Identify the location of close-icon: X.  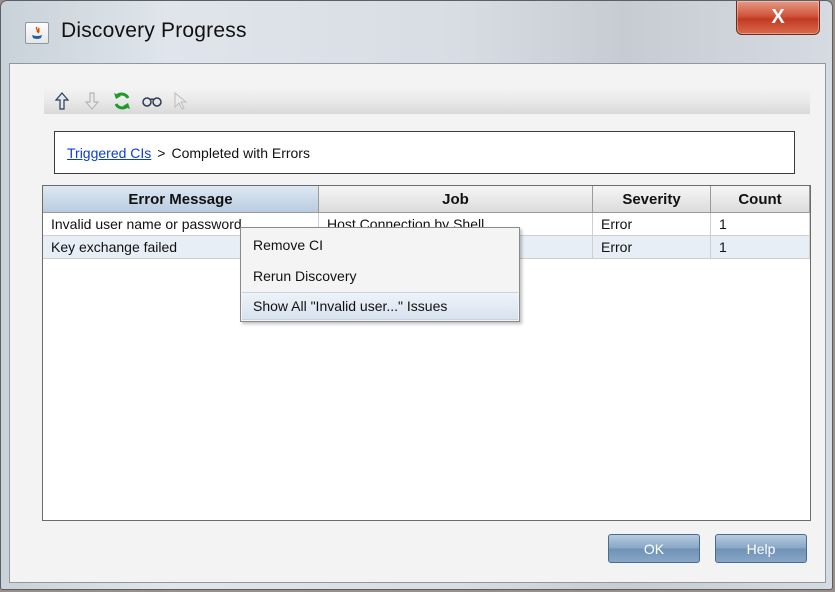
(778, 17).